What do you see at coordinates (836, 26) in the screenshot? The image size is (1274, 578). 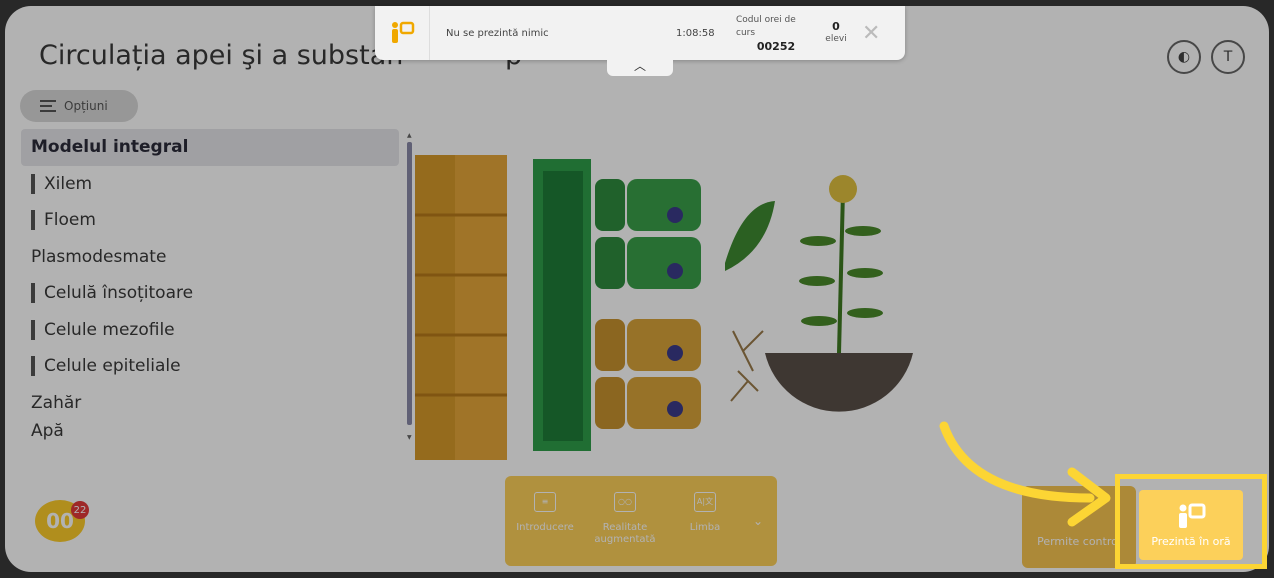 I see `students-count-value: 0` at bounding box center [836, 26].